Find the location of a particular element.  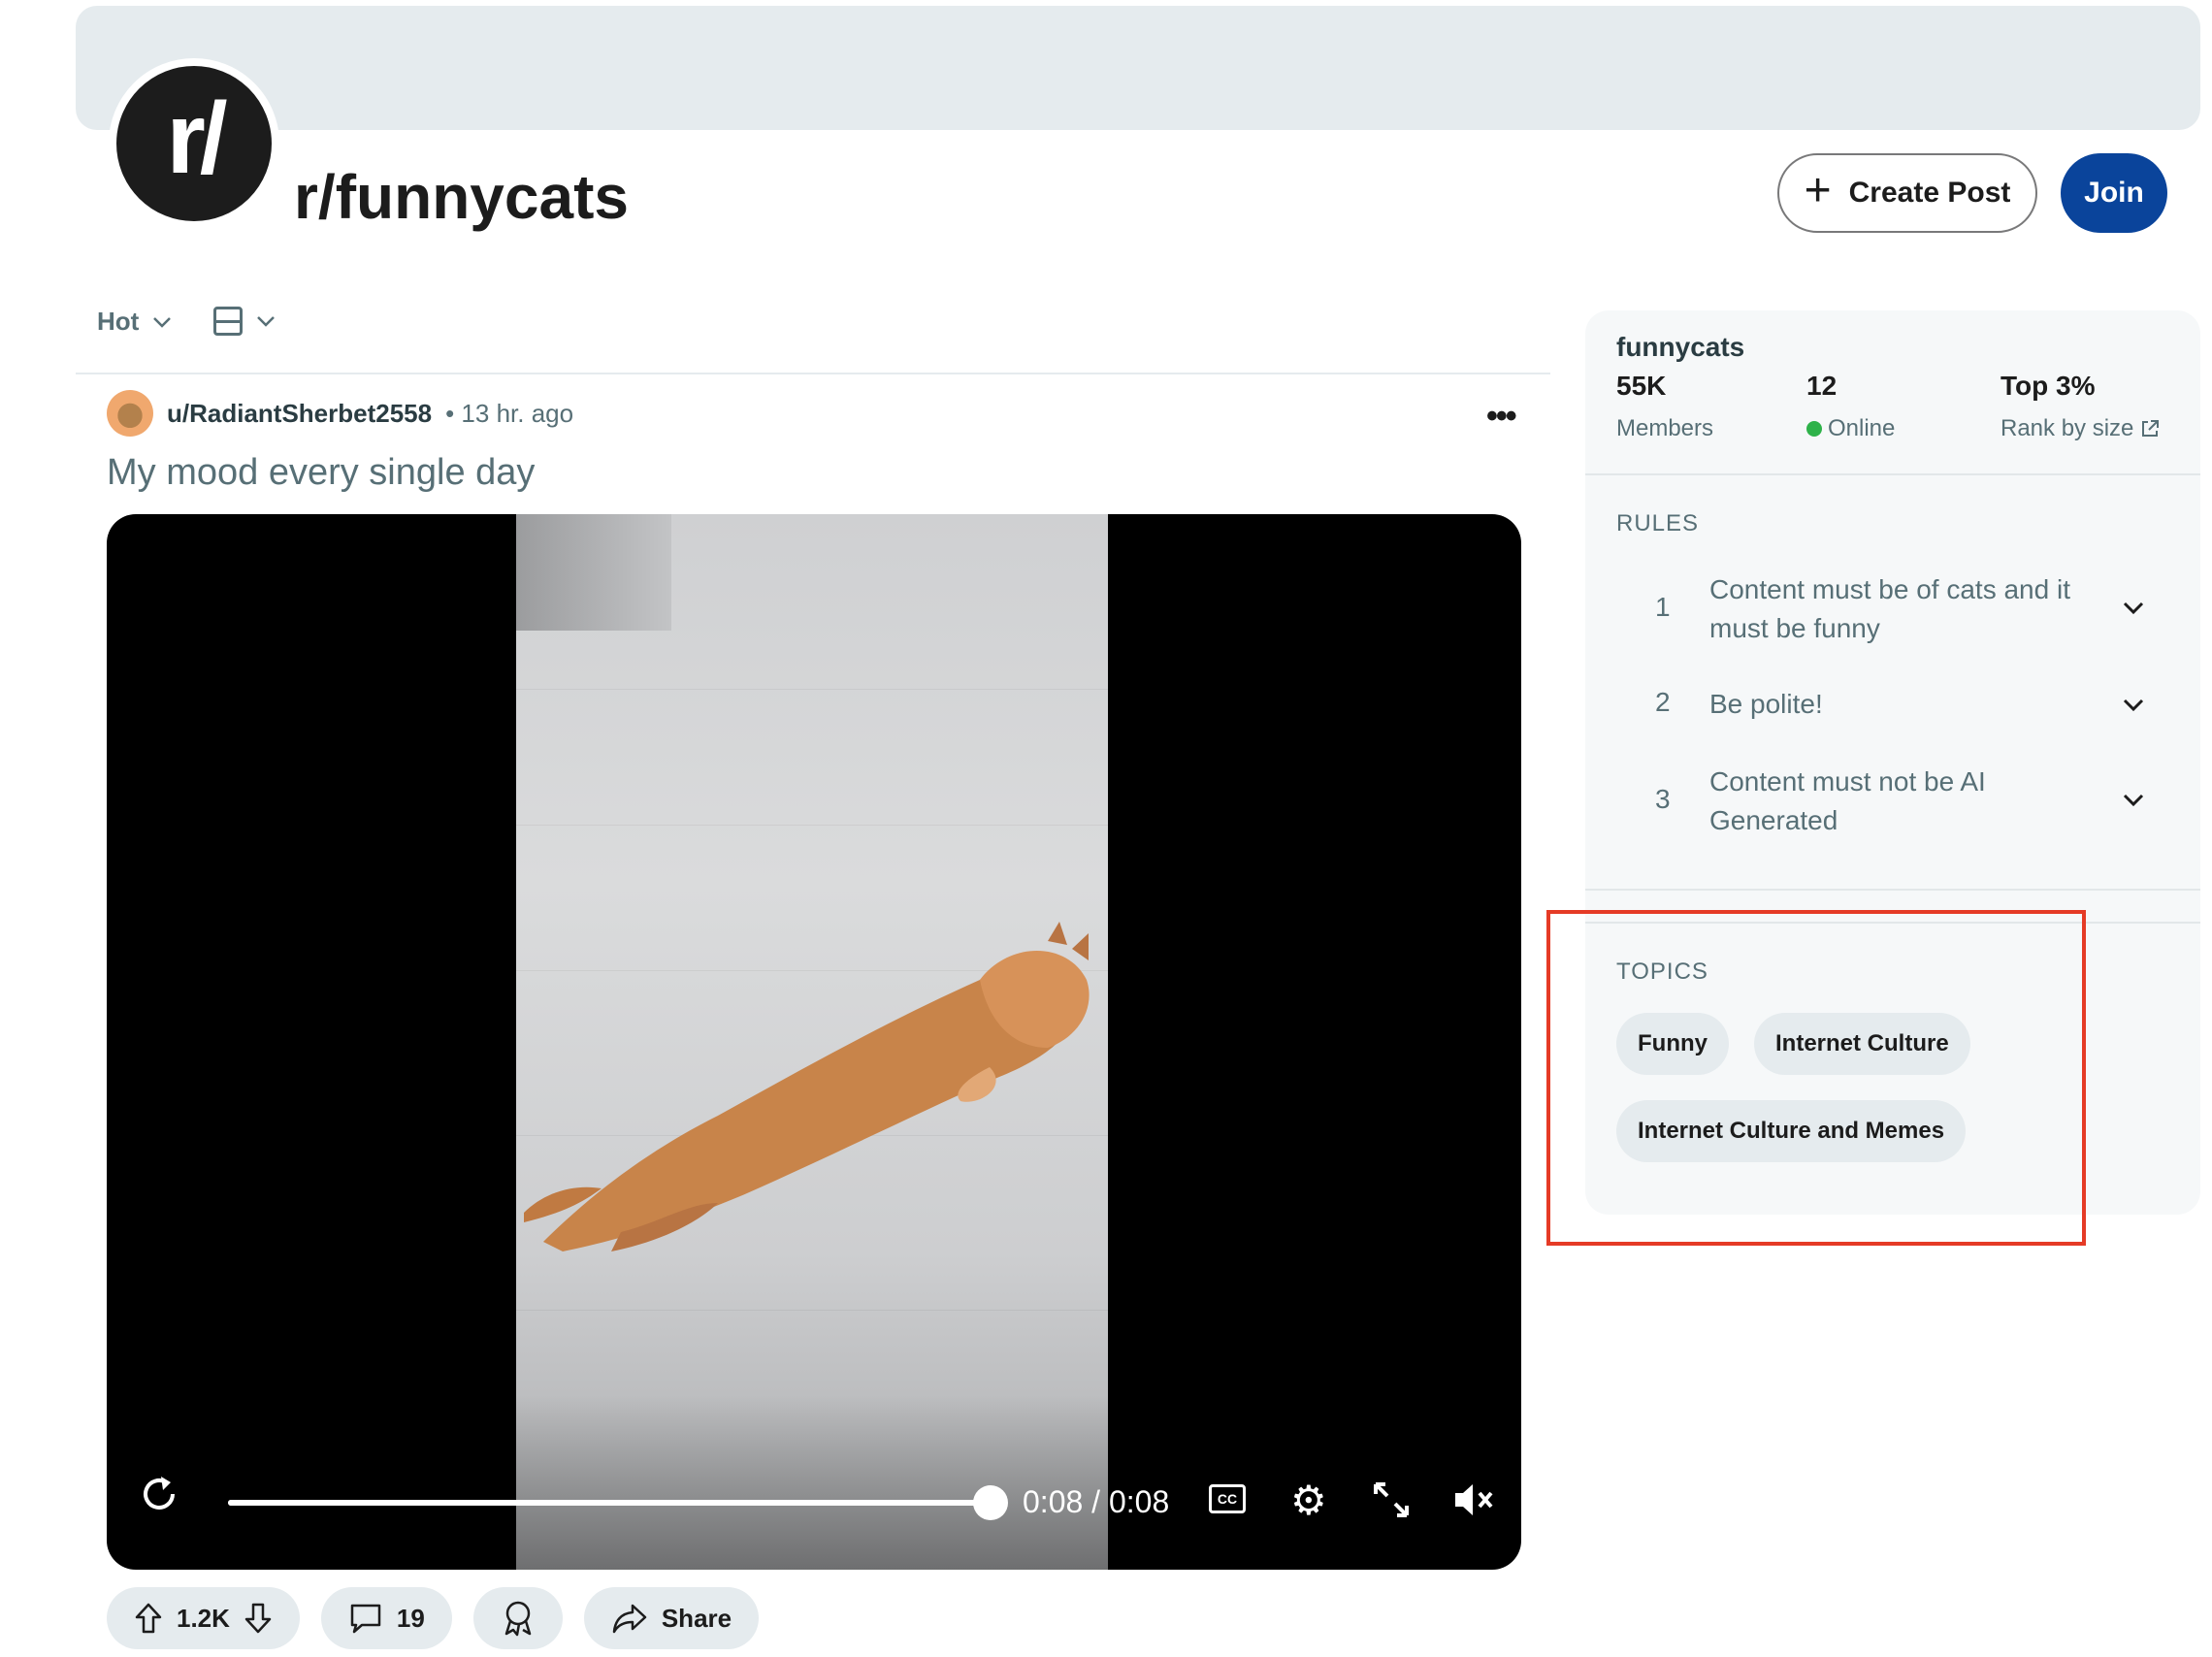

stat-online-value: 12 is located at coordinates (1822, 386).